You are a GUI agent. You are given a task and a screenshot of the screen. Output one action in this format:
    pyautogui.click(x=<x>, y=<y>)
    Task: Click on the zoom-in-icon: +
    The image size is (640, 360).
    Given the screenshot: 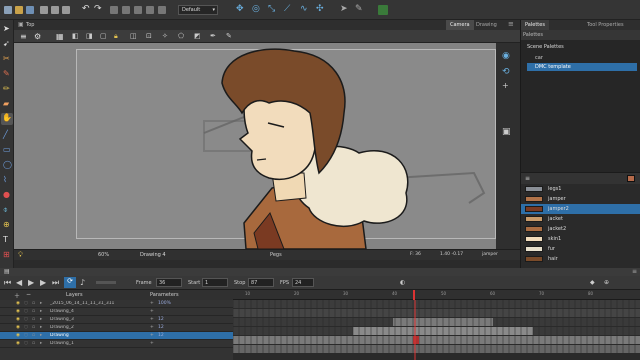 What is the action you would take?
    pyautogui.click(x=505, y=85)
    